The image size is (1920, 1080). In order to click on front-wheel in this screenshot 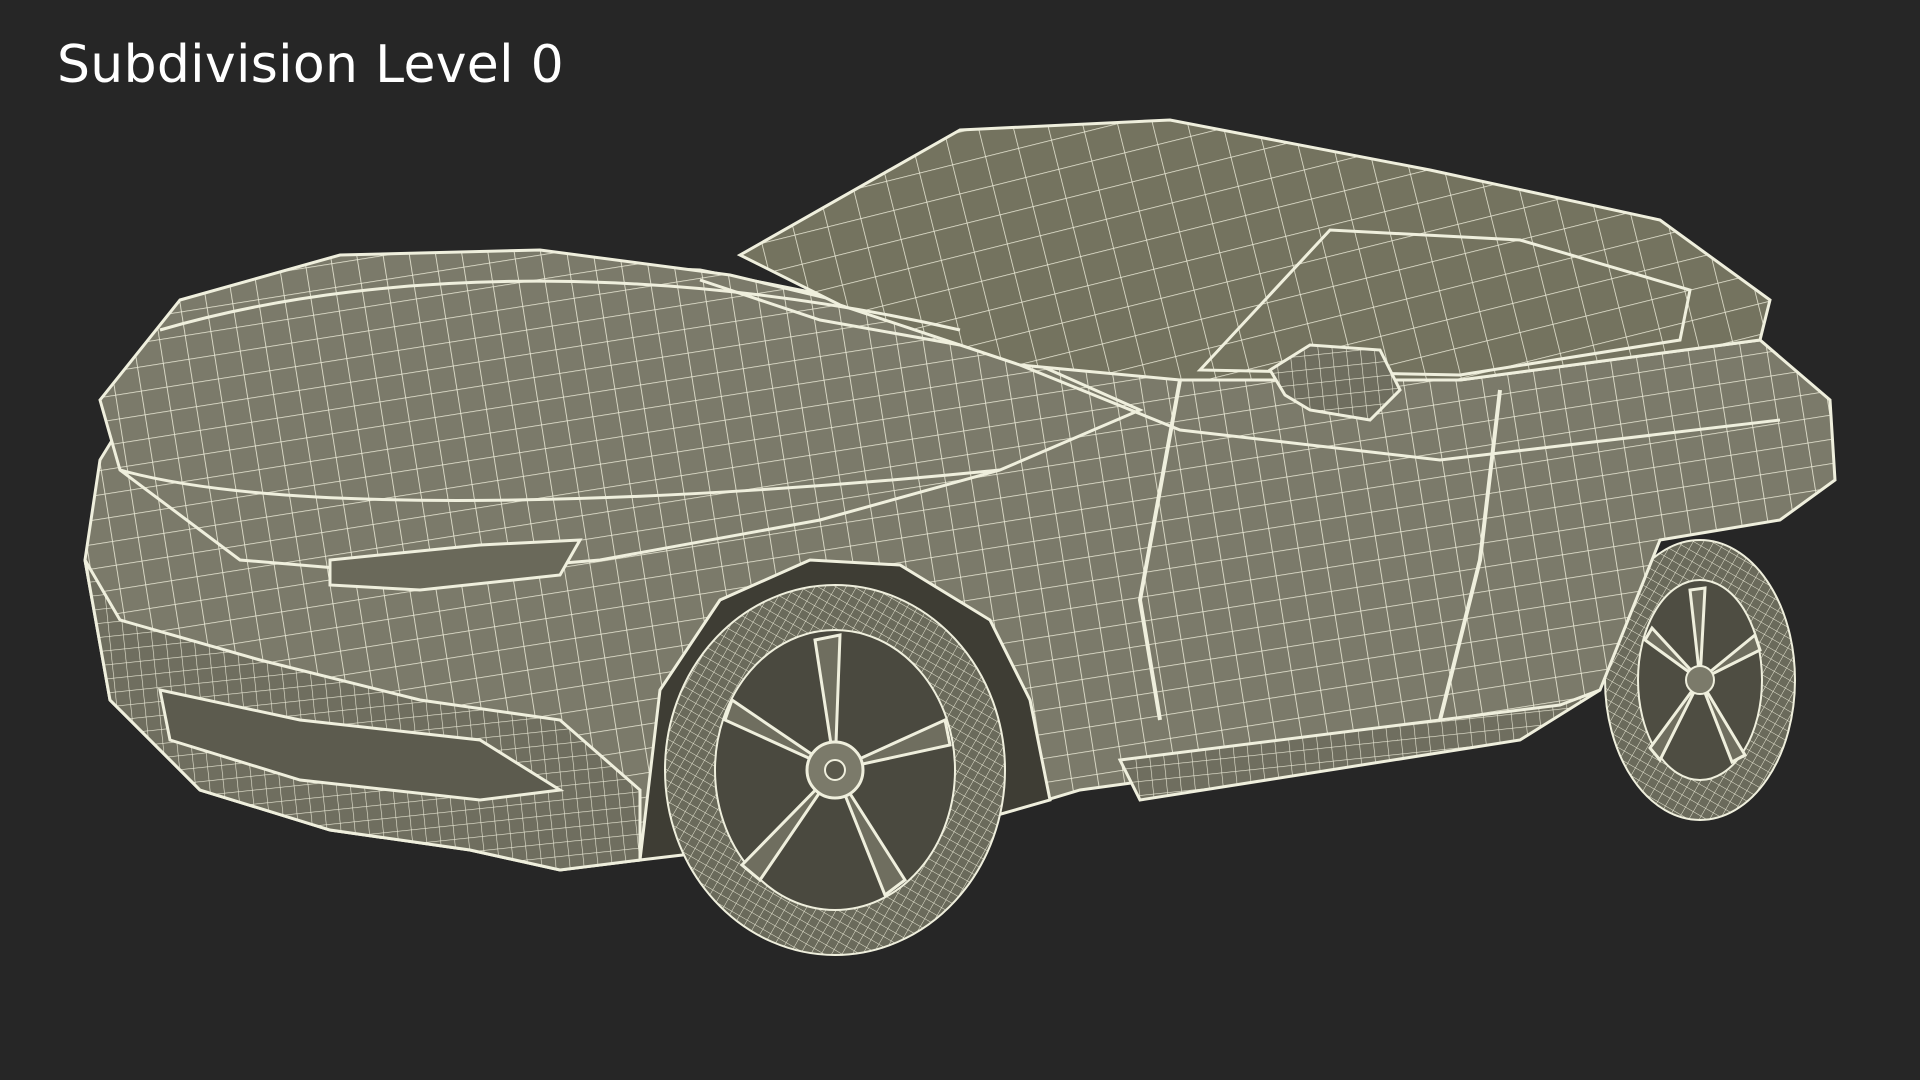, I will do `click(835, 770)`.